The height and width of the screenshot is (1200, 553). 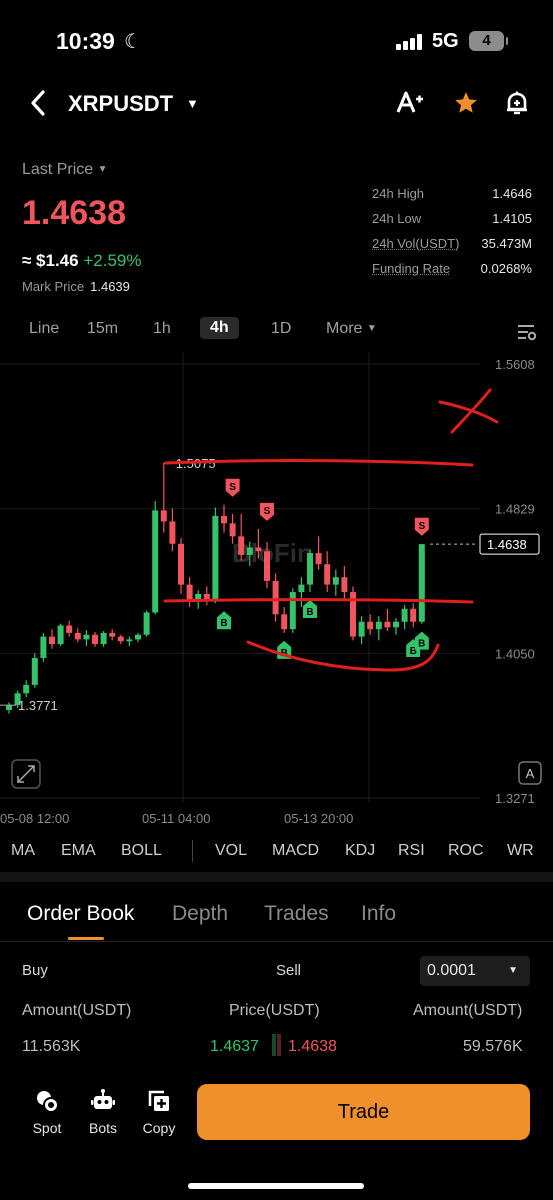 I want to click on tab-4h: 4h, so click(x=219, y=328).